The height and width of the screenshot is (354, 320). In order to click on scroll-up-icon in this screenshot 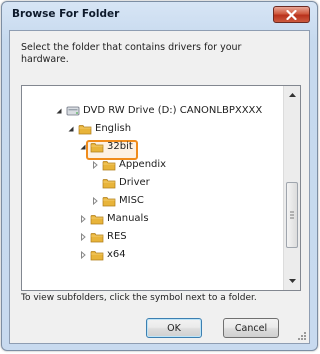, I will do `click(292, 95)`.